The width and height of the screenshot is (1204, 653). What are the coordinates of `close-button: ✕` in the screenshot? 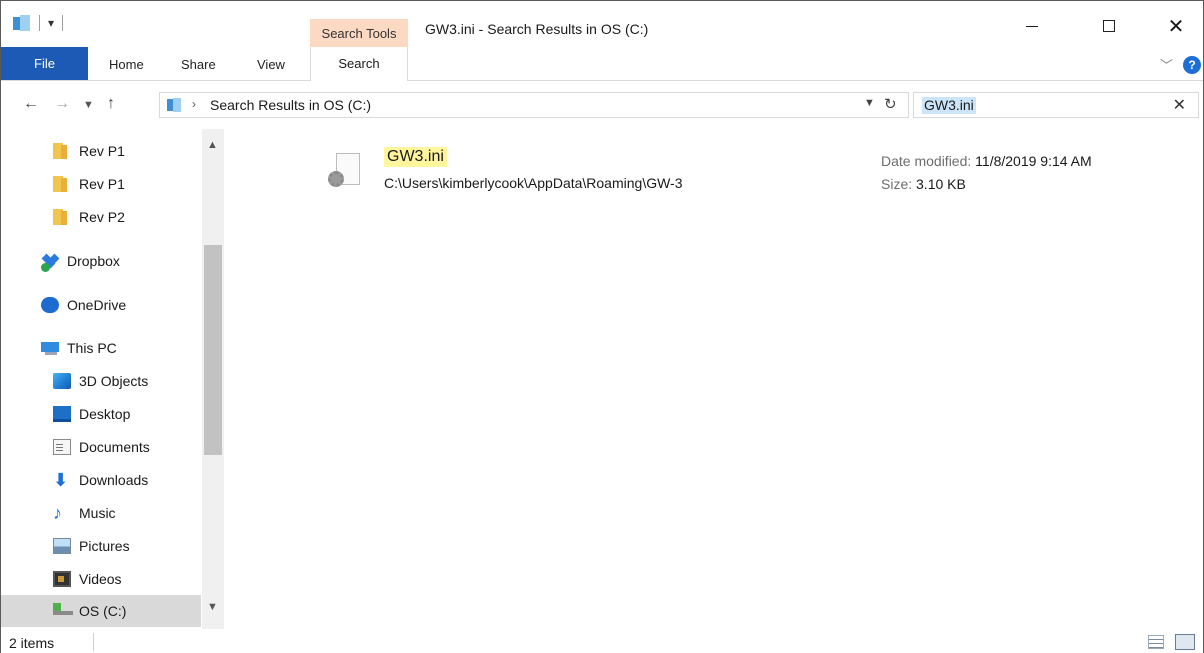 It's located at (1176, 26).